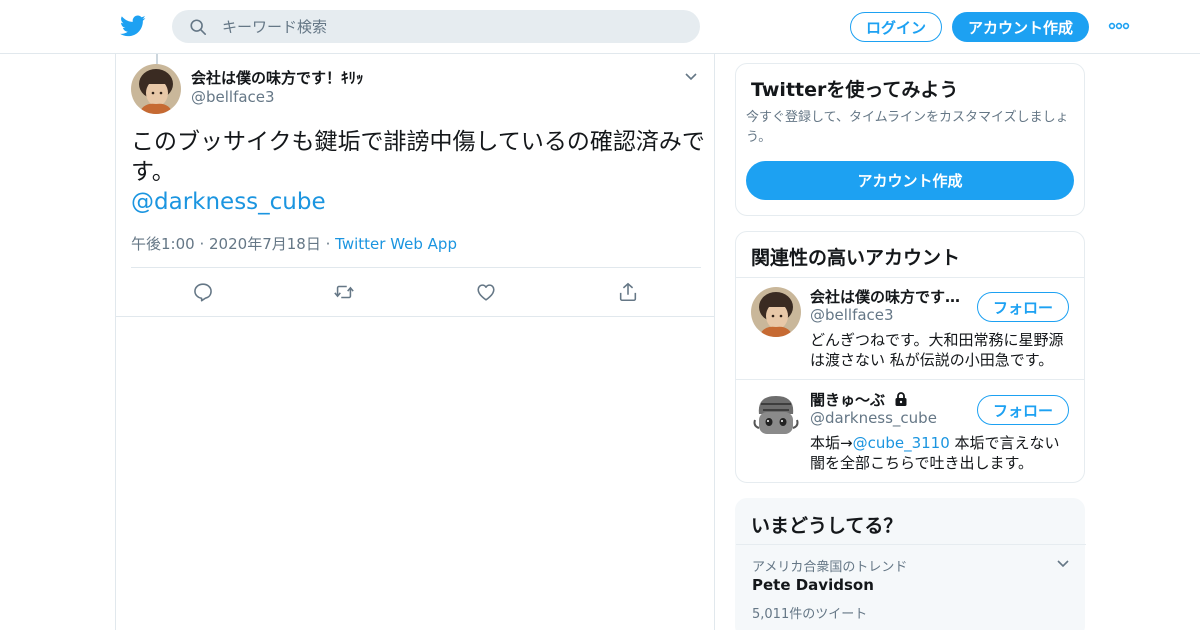  I want to click on account-bio: どんぎつねです。大和田常務に星野源は渡さない 私が伝説の小田急です。, so click(937, 350).